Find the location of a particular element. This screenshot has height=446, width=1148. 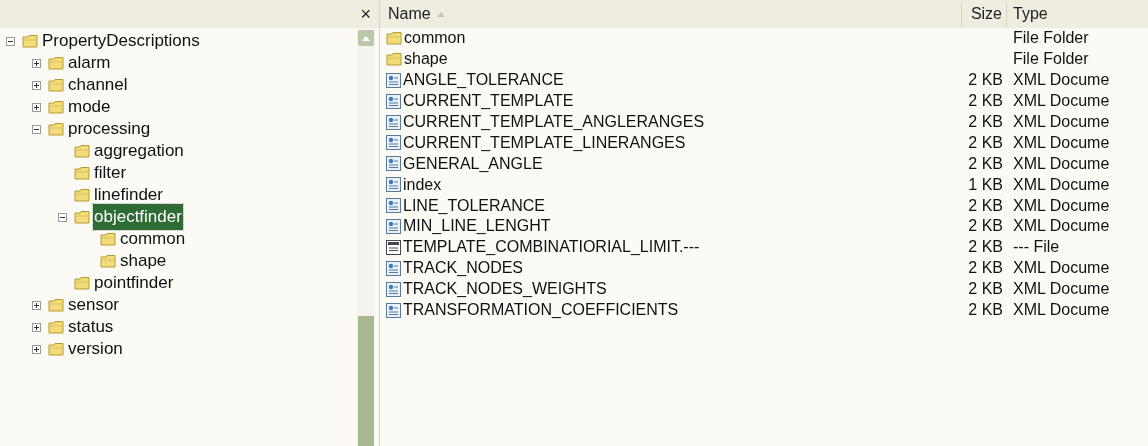

file-type: --- File is located at coordinates (1036, 247).